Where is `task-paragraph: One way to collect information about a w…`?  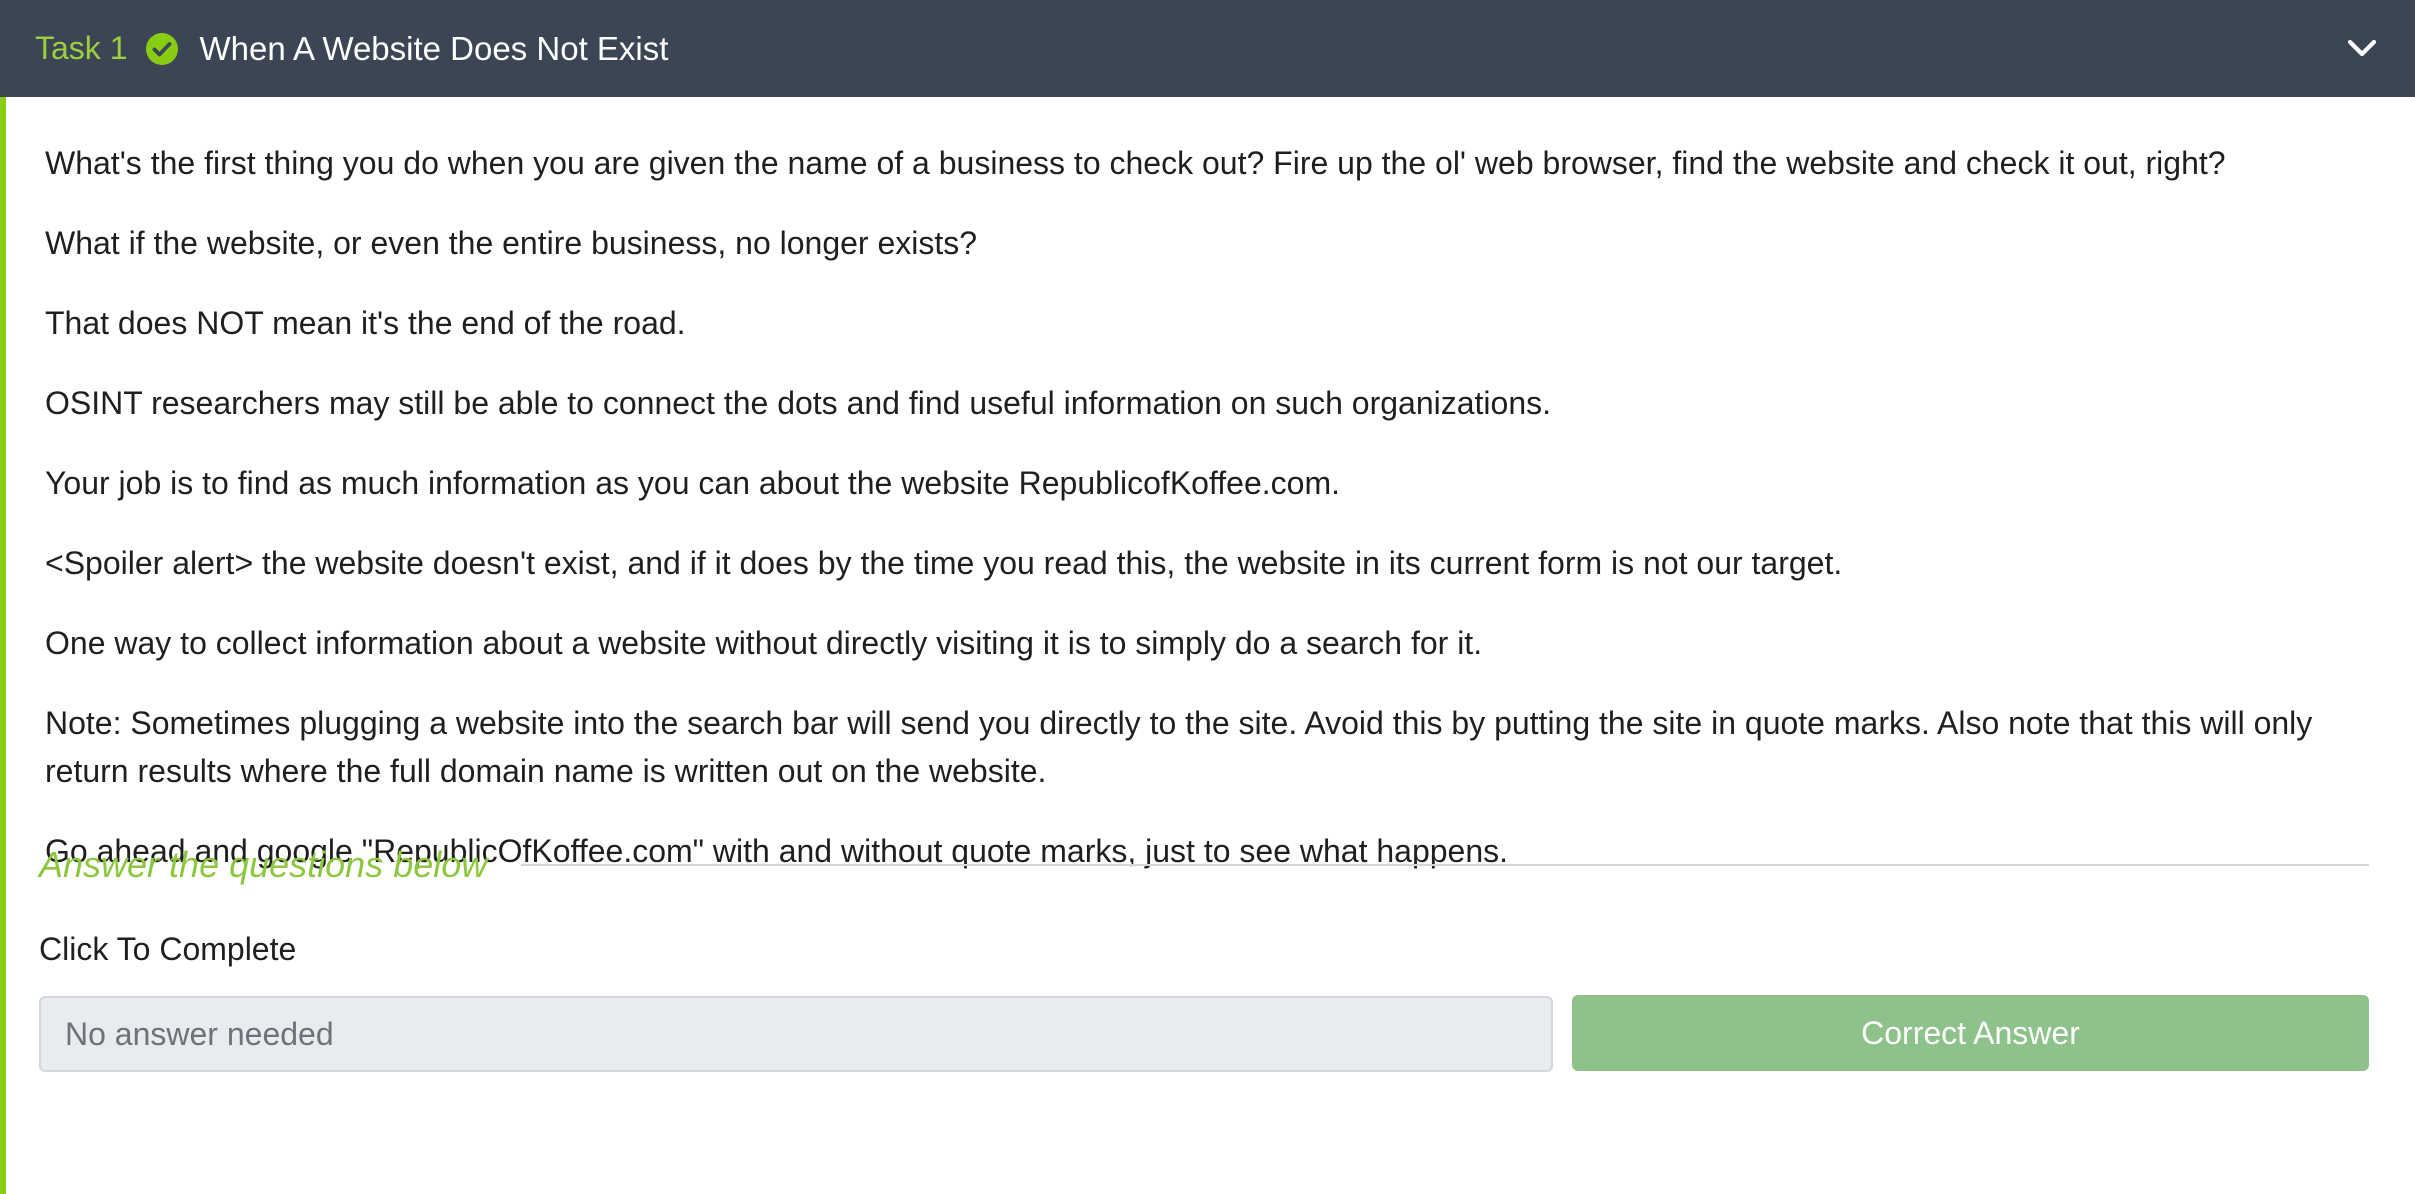
task-paragraph: One way to collect information about a w… is located at coordinates (764, 643).